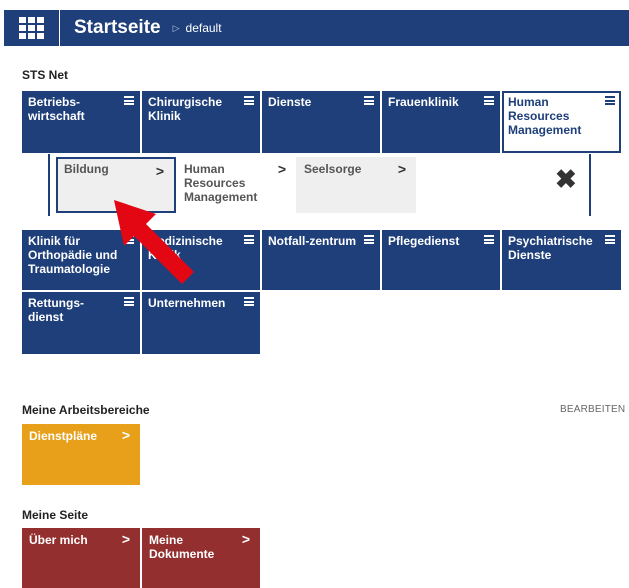 The image size is (629, 588). Describe the element at coordinates (86, 410) in the screenshot. I see `section-title-arbeitsbereiche: Meine Arbeitsbereiche` at that location.